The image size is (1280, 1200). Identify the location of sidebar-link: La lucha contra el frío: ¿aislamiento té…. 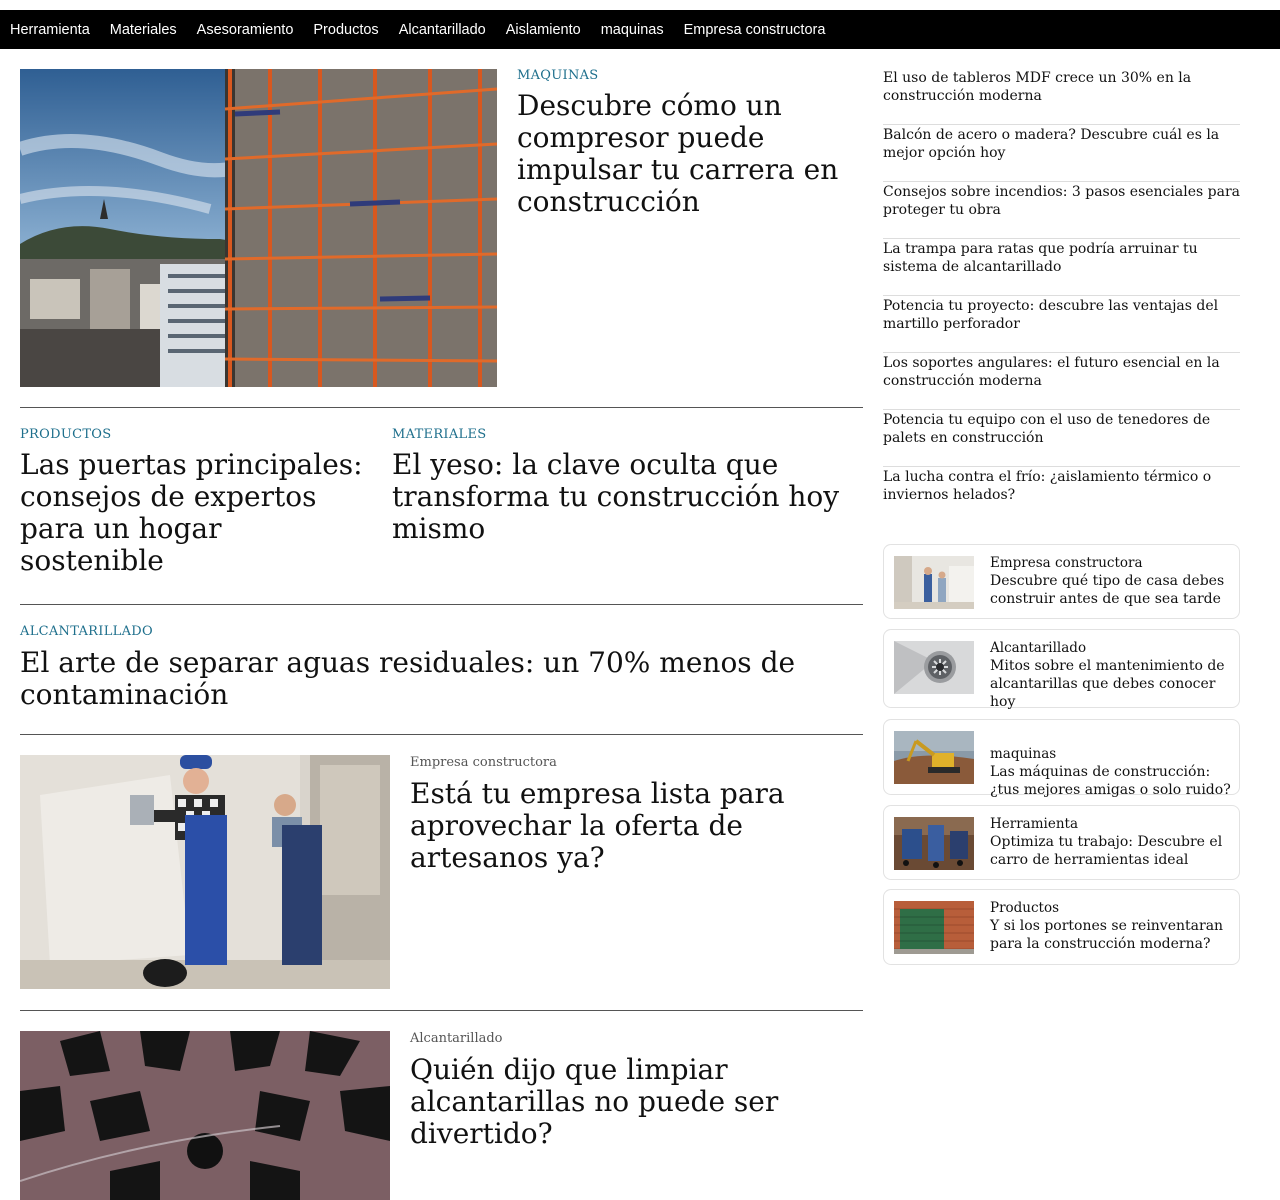
(1061, 495).